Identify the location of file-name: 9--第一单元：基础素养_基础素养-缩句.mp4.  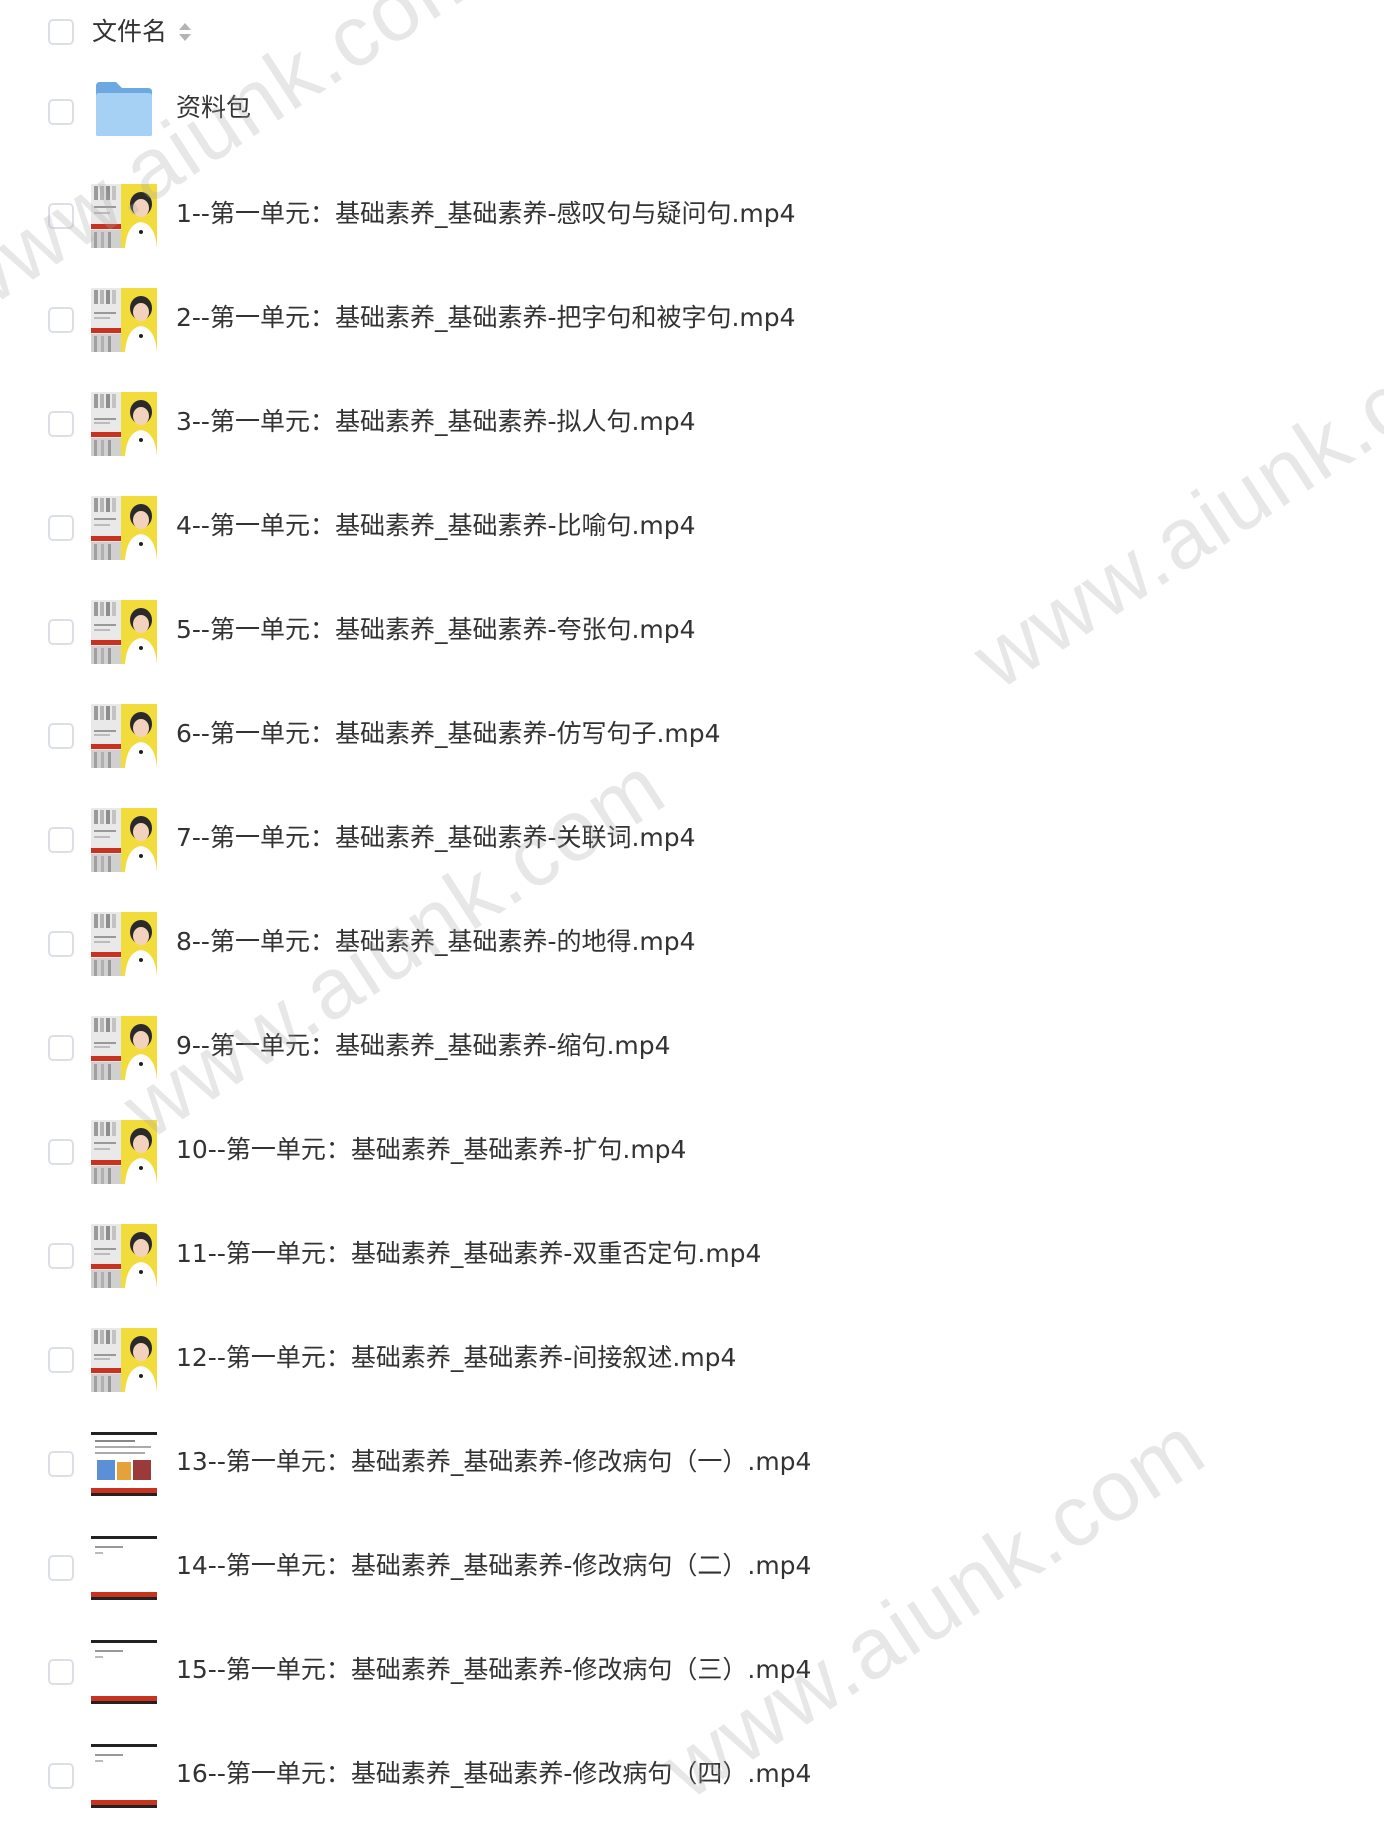
(423, 1046).